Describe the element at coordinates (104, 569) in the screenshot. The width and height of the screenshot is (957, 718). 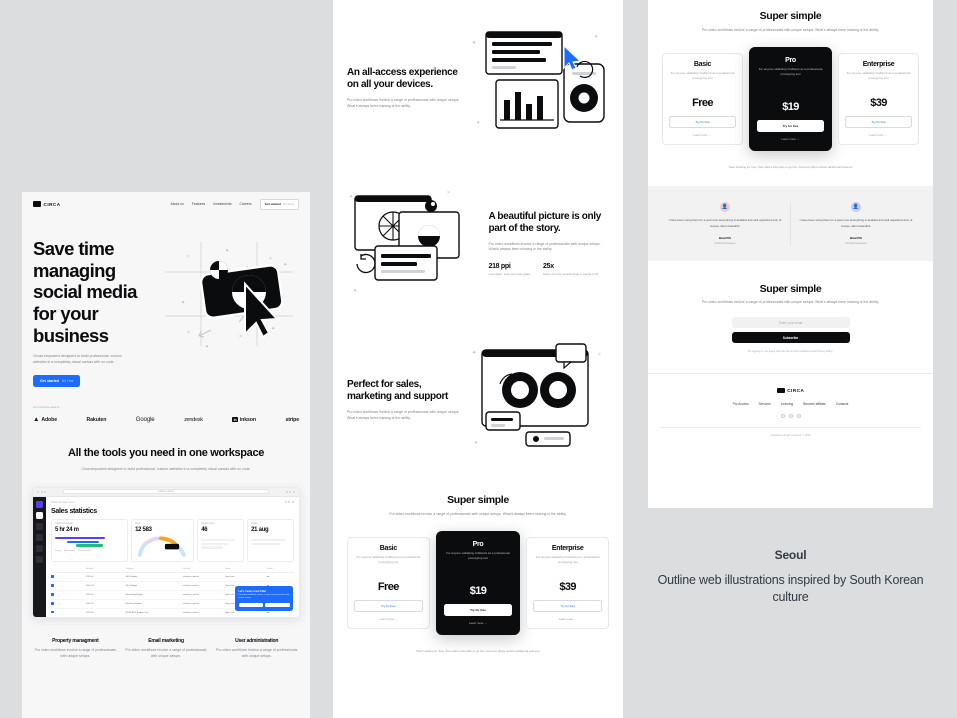
I see `col-number: Number` at that location.